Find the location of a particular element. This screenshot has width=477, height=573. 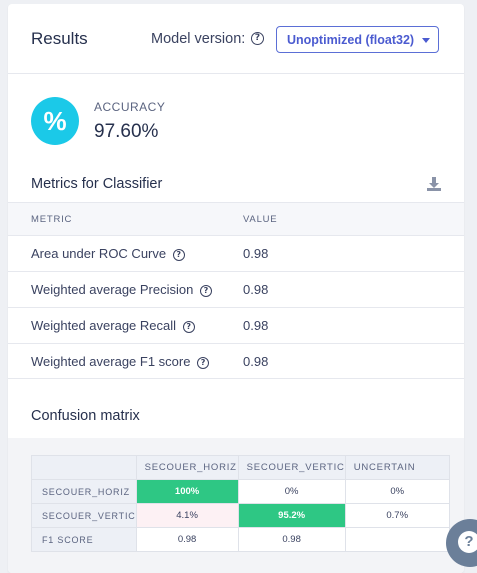

model-version-select: Unoptimized (float32) is located at coordinates (357, 39).